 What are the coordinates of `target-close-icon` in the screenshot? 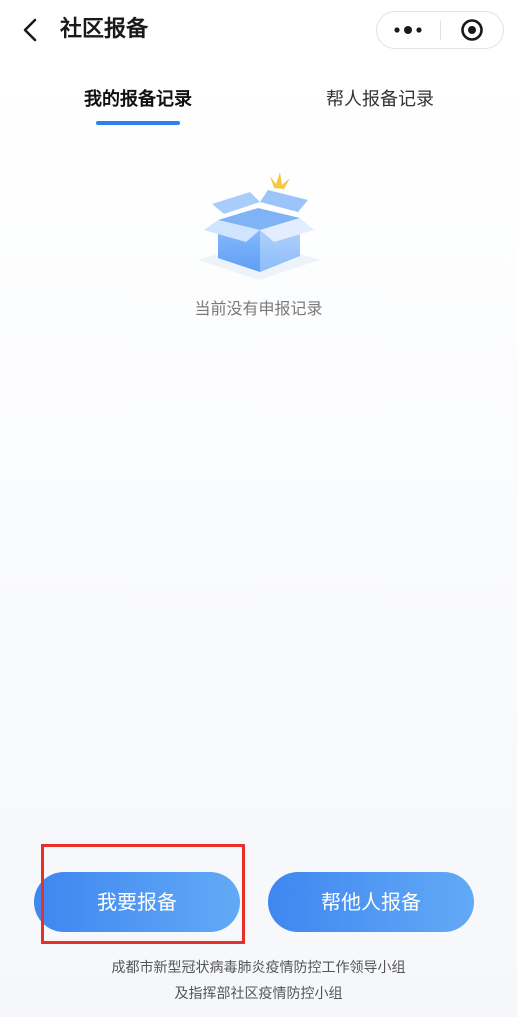 It's located at (471, 30).